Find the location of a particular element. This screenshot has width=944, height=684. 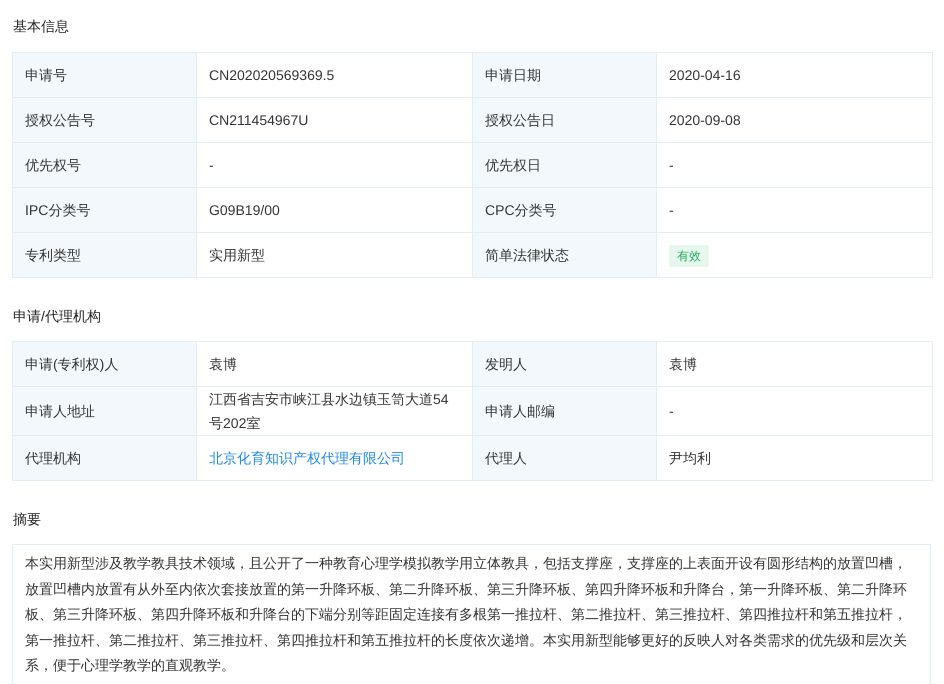

field-label: 专利类型 is located at coordinates (104, 255).